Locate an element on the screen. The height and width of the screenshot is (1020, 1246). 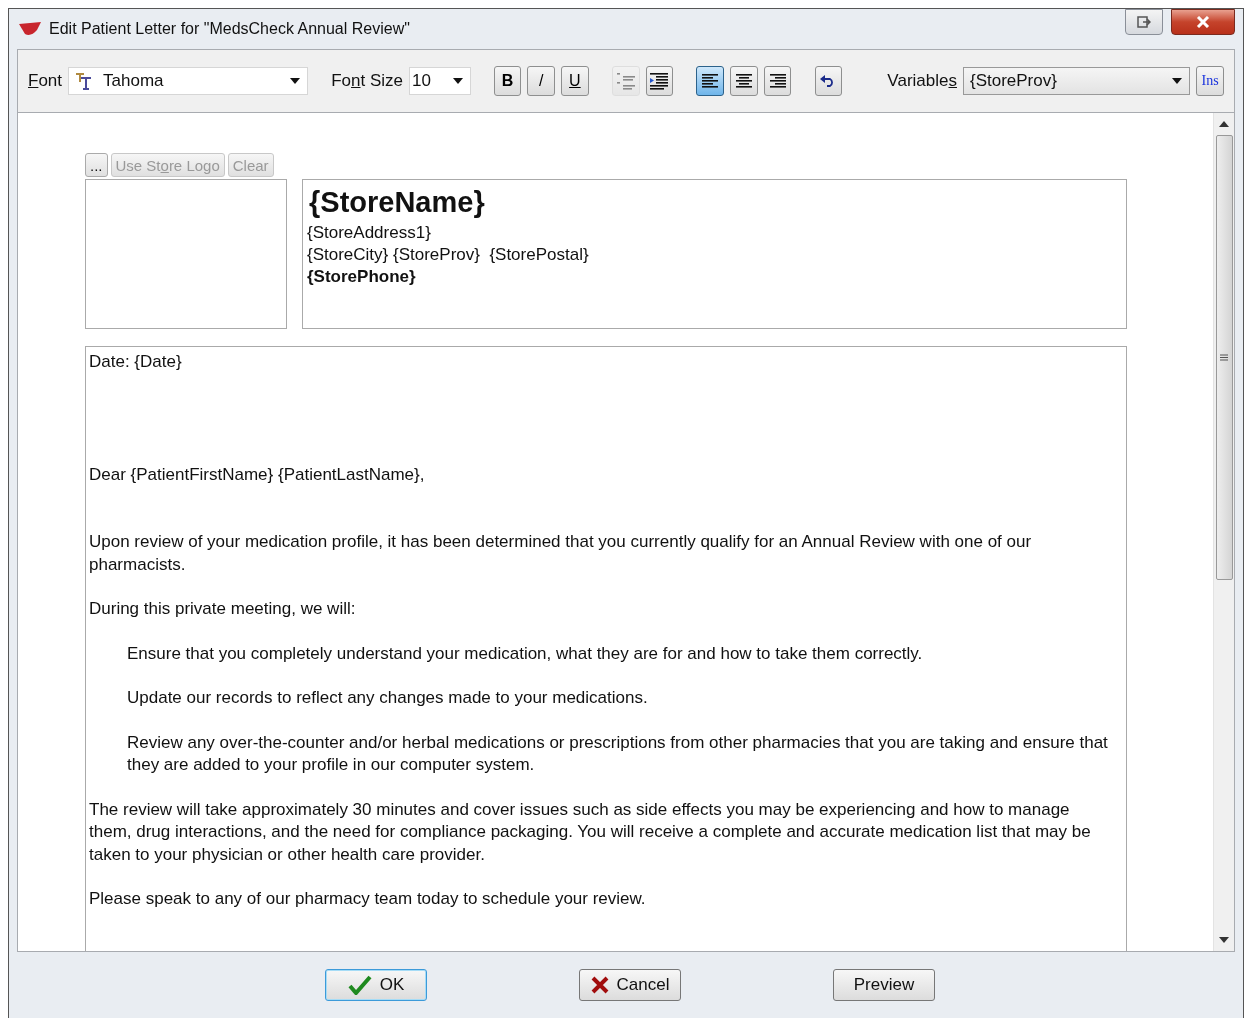
header-line: {StorePhone} is located at coordinates (362, 277).